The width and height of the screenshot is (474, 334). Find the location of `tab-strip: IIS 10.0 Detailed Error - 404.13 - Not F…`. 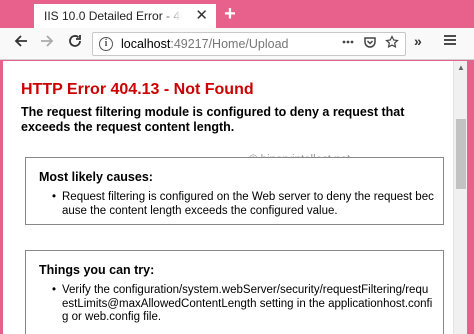

tab-strip: IIS 10.0 Detailed Error - 404.13 - Not F… is located at coordinates (237, 14).